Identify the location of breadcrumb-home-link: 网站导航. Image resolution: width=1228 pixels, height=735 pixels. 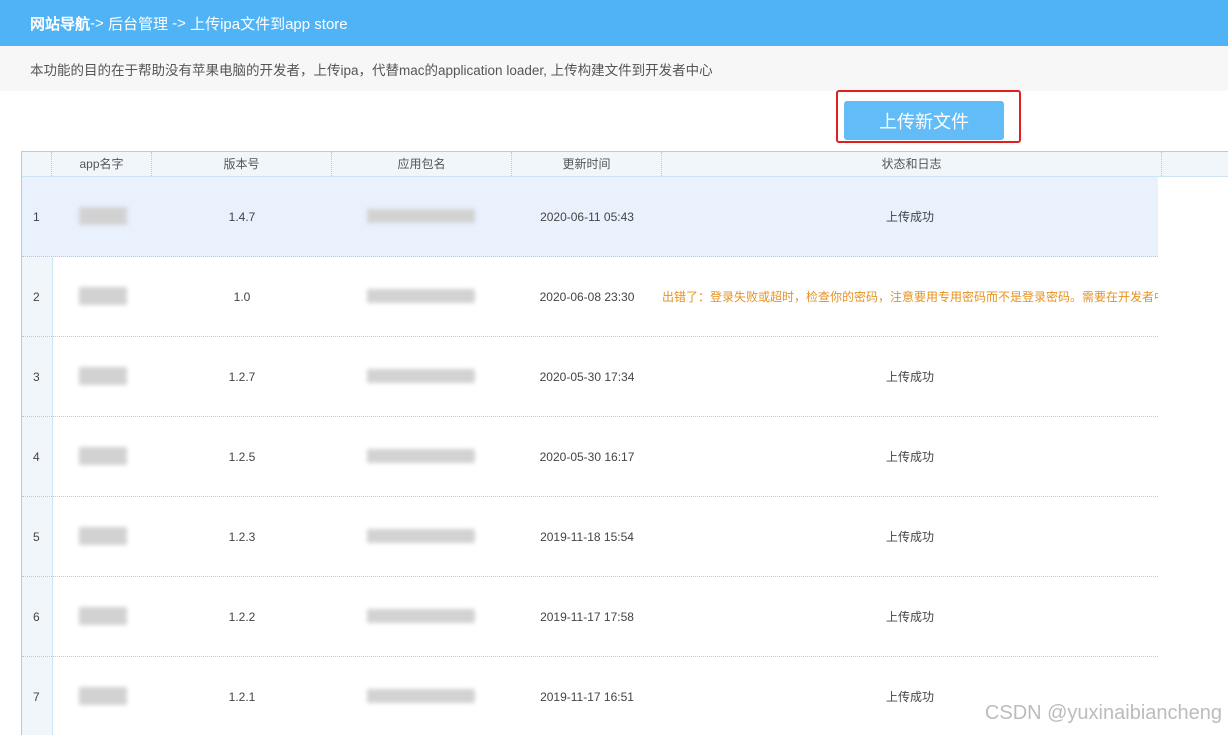
(60, 23).